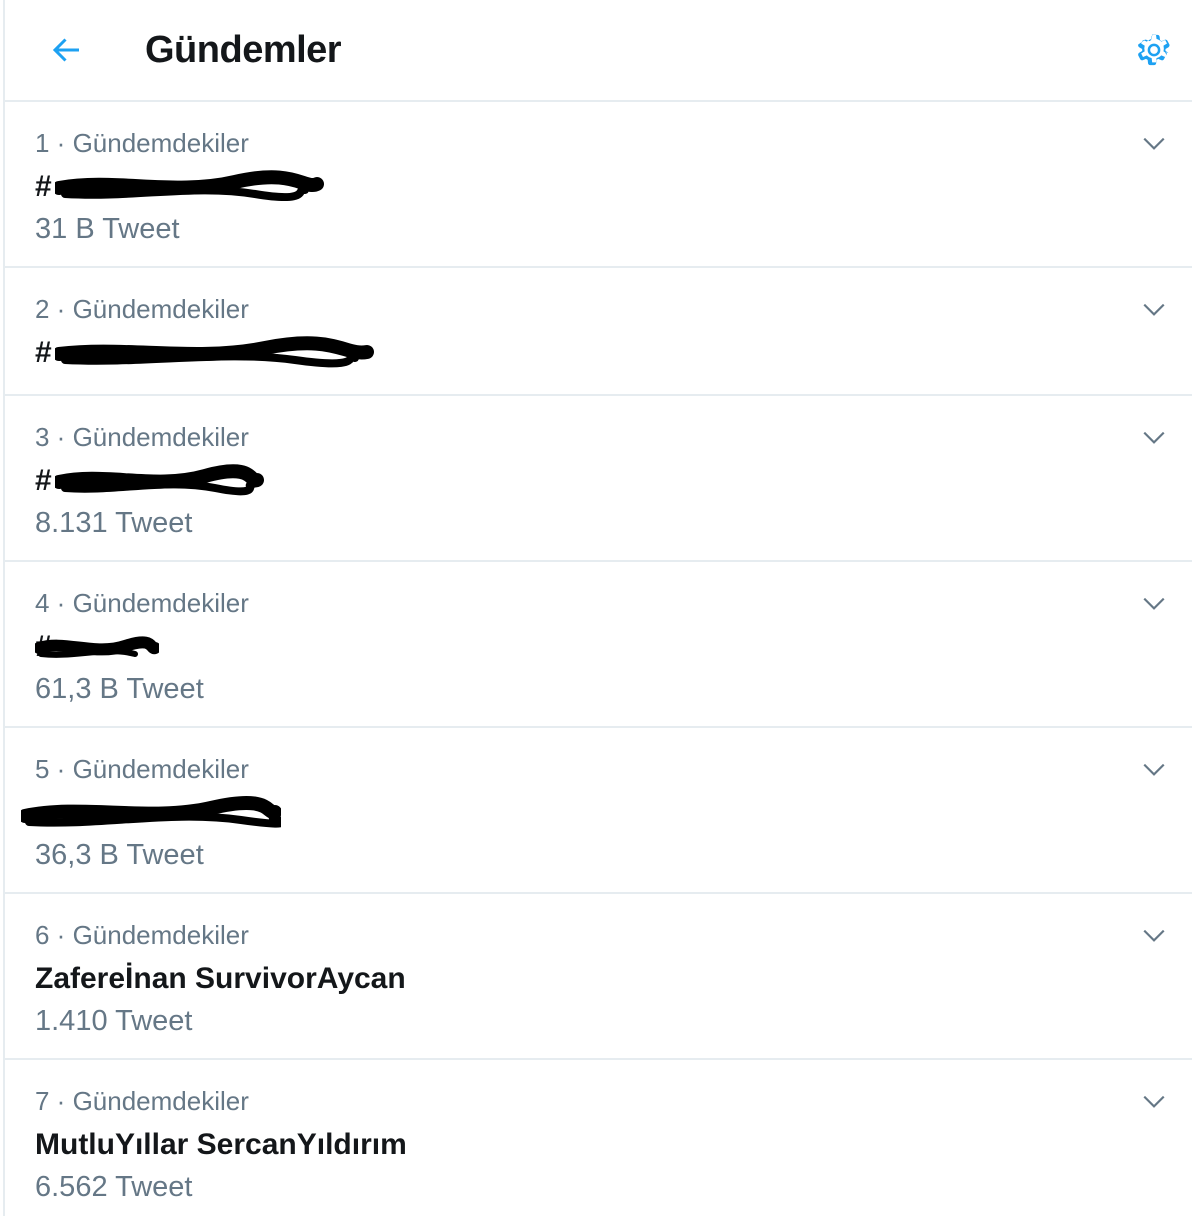 This screenshot has width=1192, height=1216. I want to click on trend-meta: 3 · Gündemdekiler, so click(142, 437).